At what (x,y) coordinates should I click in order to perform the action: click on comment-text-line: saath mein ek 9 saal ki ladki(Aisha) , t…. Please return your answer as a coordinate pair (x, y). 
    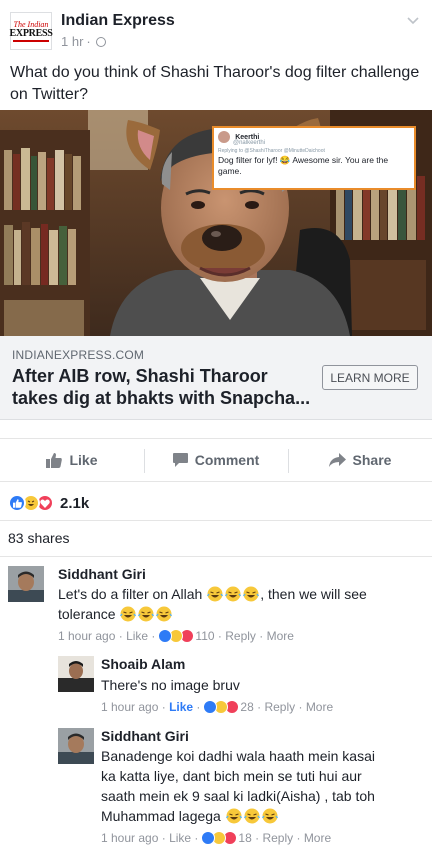
    Looking at the image, I should click on (238, 796).